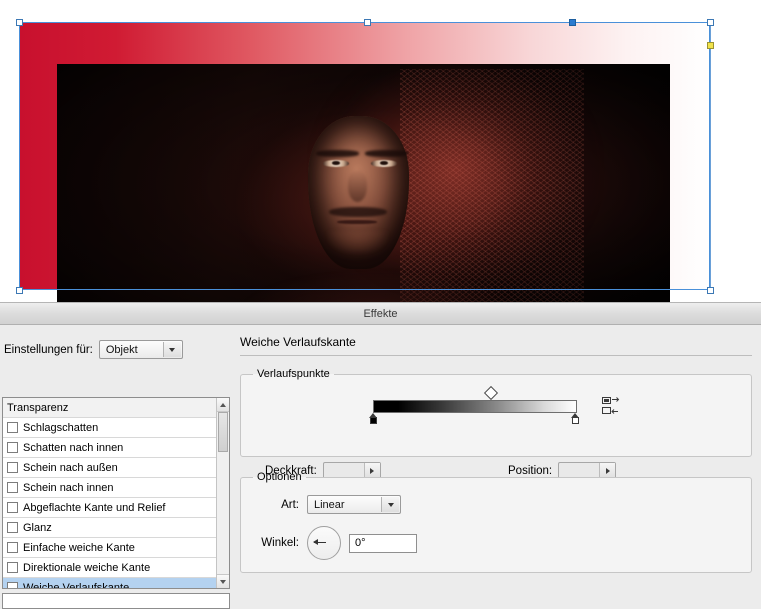 This screenshot has height=609, width=761. I want to click on effects-list-item-basic-feather: Einfache weiche Kante, so click(109, 548).